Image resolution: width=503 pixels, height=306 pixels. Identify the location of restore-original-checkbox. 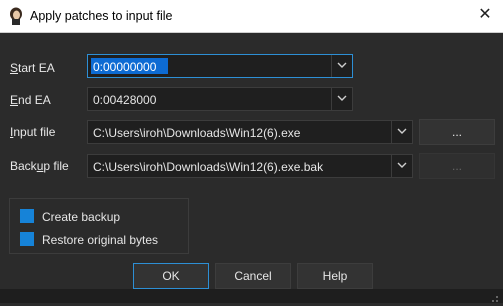
(27, 239).